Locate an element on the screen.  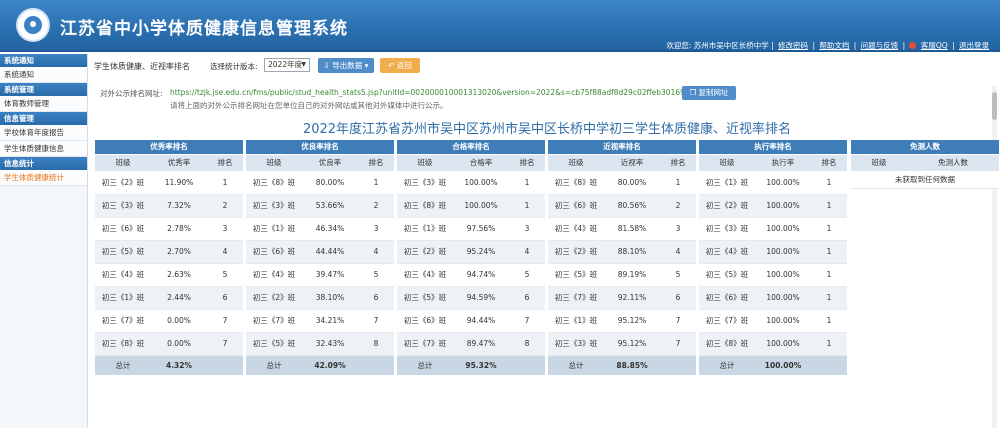
column-header: 免测人数 is located at coordinates (953, 162).